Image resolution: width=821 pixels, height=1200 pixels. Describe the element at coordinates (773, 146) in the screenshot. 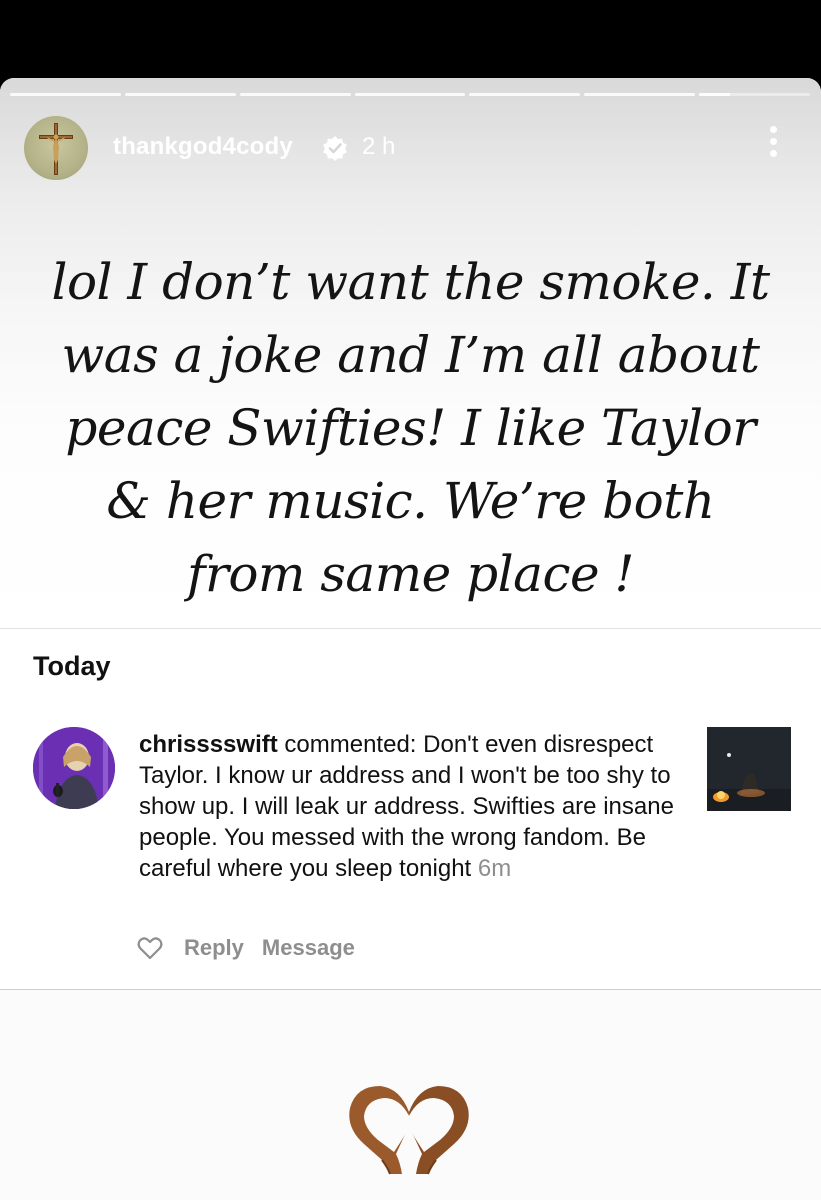

I see `more-vertical-icon` at that location.